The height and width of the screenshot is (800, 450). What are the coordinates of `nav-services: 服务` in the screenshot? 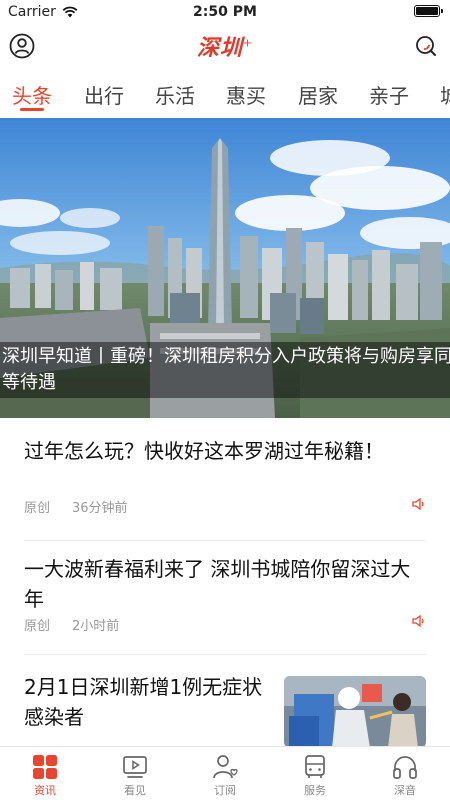 It's located at (315, 775).